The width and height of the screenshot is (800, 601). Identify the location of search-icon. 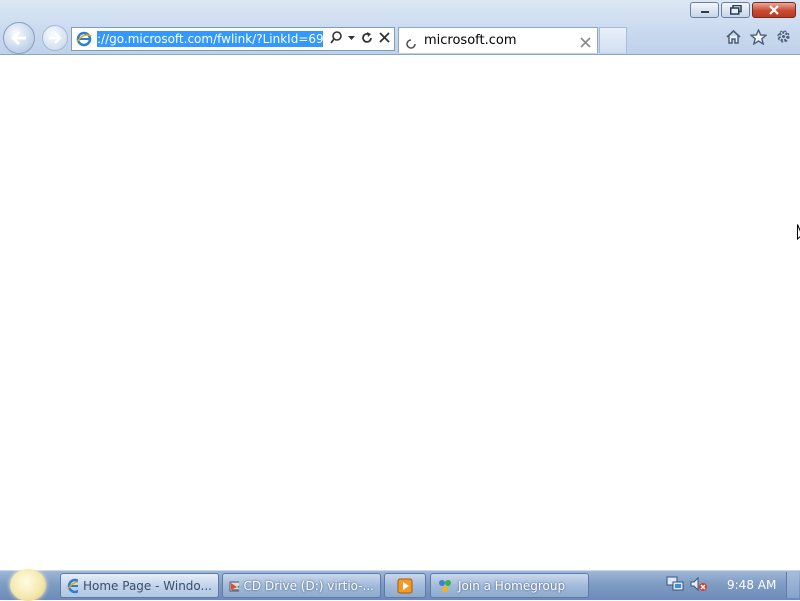
(336, 37).